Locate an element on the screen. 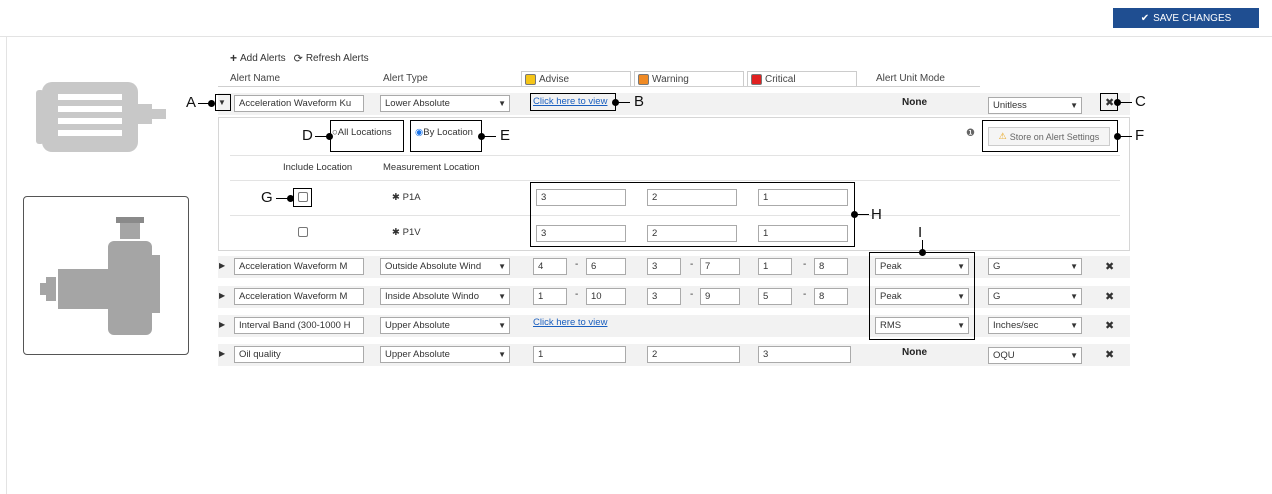 Image resolution: width=1272 pixels, height=494 pixels. unit-value: Inches/sec is located at coordinates (1016, 325).